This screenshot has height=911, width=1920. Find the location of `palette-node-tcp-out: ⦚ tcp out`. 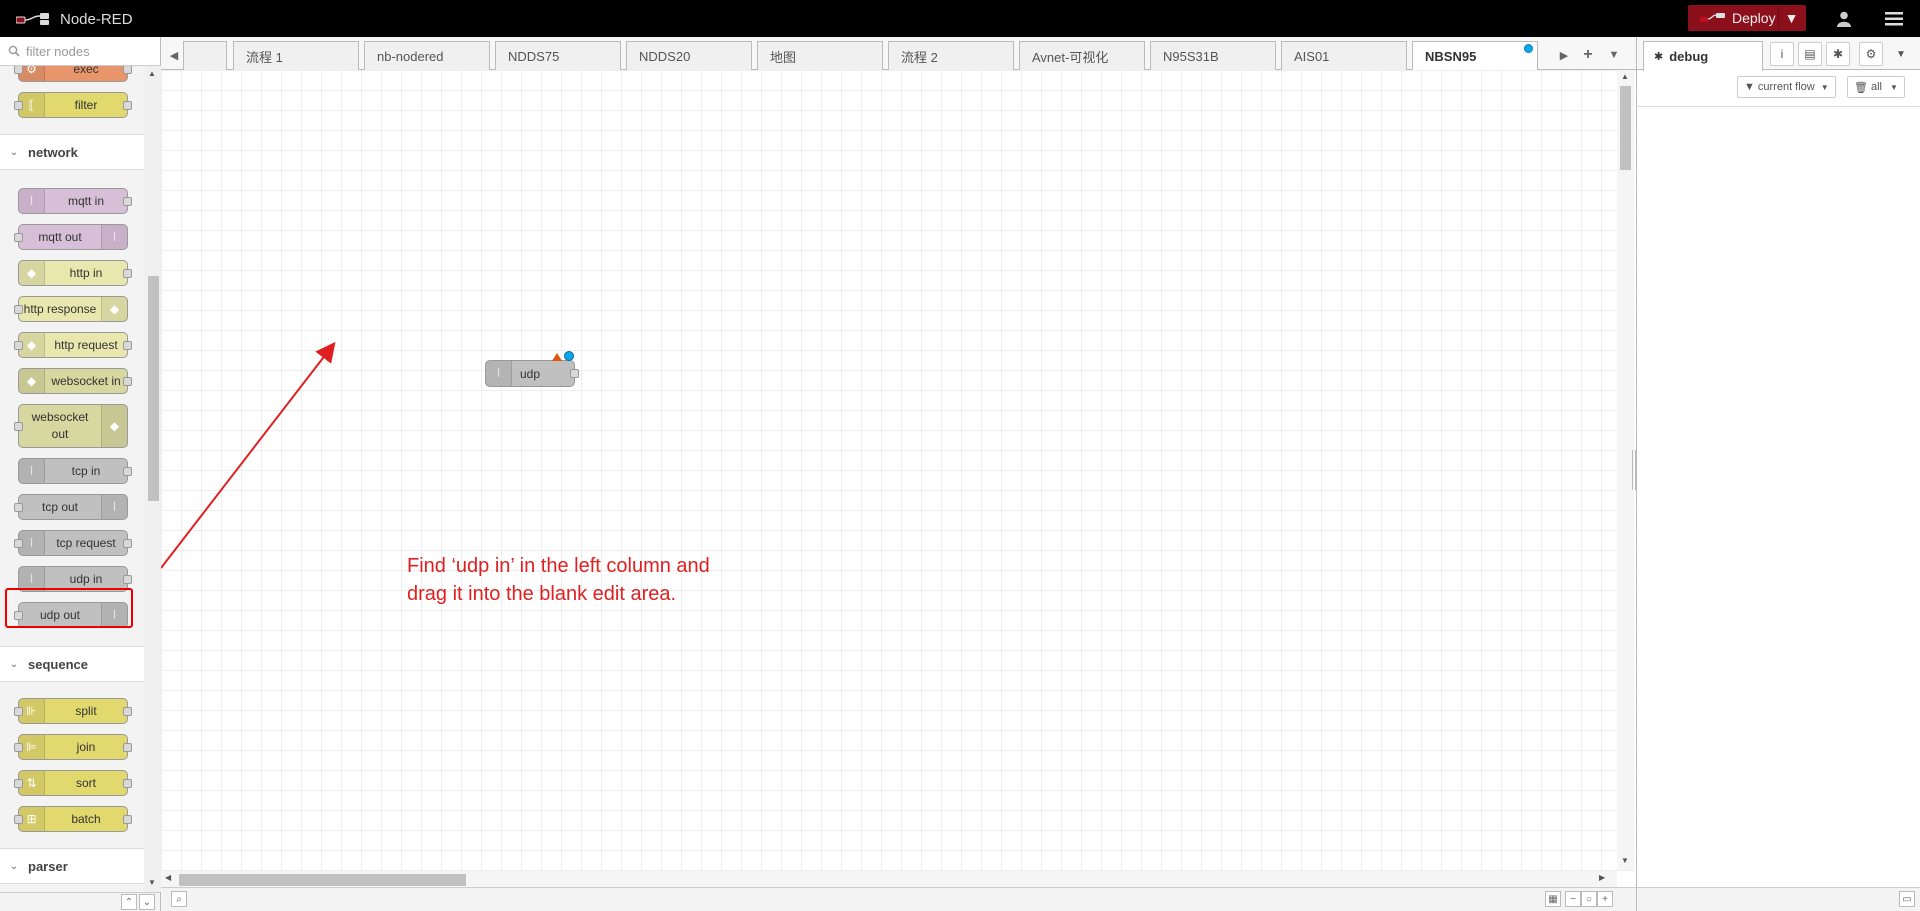

palette-node-tcp-out: ⦚ tcp out is located at coordinates (71, 507).